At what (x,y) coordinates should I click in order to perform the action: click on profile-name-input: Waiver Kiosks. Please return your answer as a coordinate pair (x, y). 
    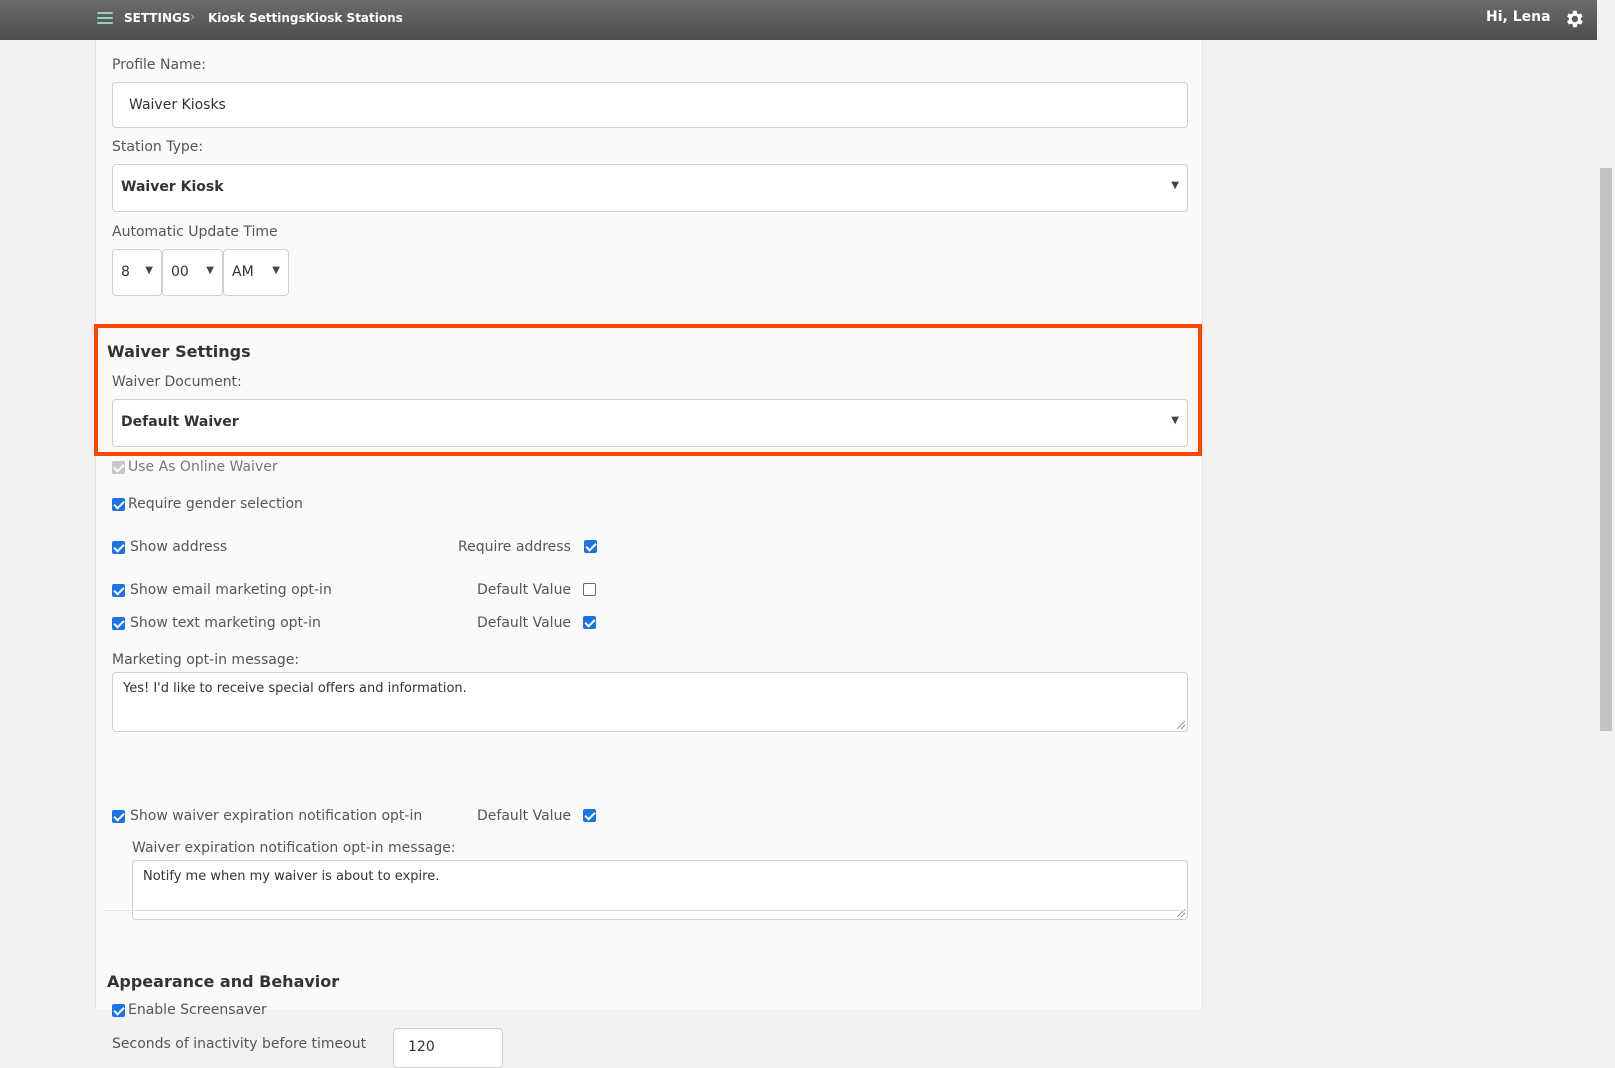
    Looking at the image, I should click on (650, 105).